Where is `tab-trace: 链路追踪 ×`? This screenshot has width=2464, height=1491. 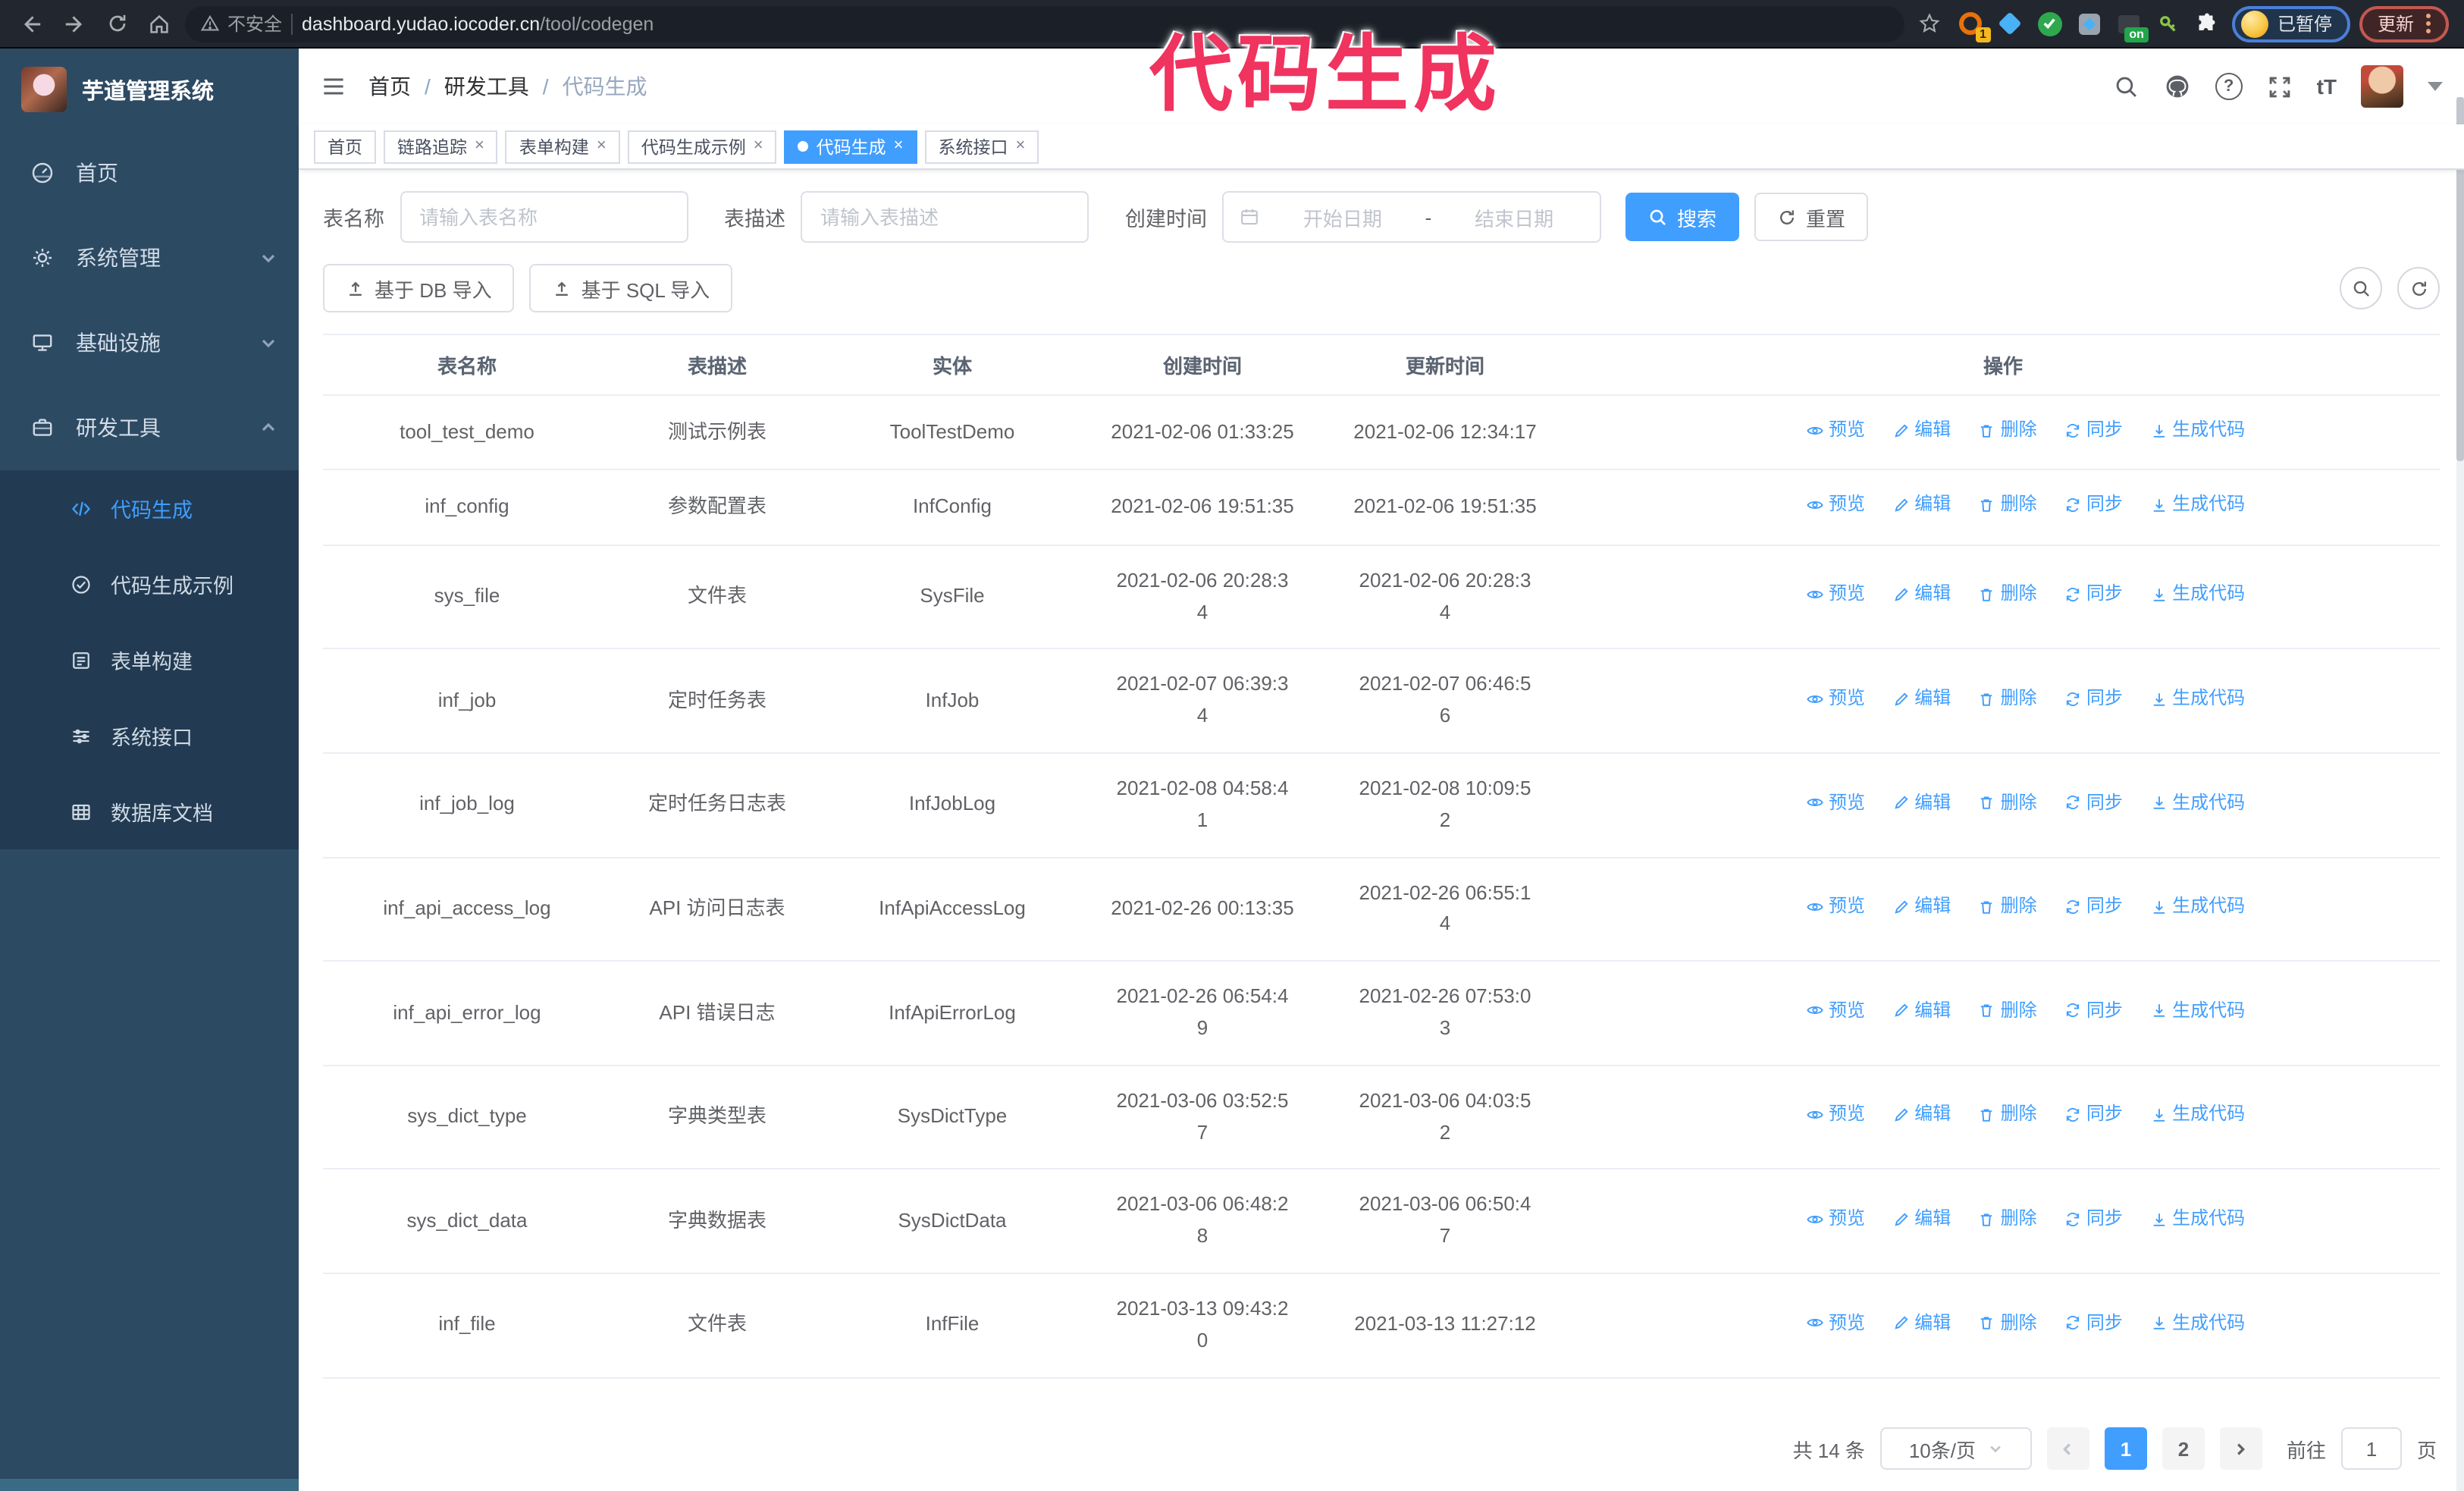
tab-trace: 链路追踪 × is located at coordinates (441, 146).